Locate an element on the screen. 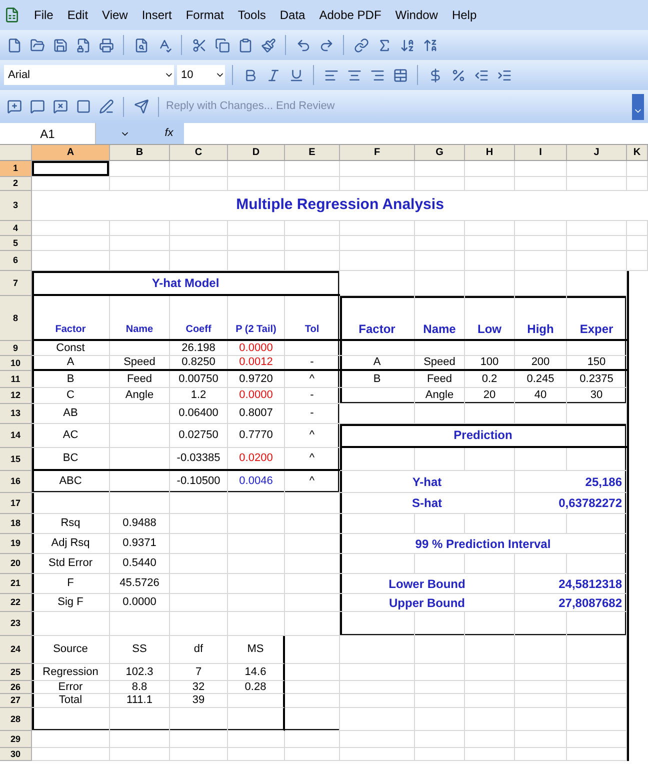 This screenshot has width=648, height=765. table-cell: 0,63782272 is located at coordinates (571, 503).